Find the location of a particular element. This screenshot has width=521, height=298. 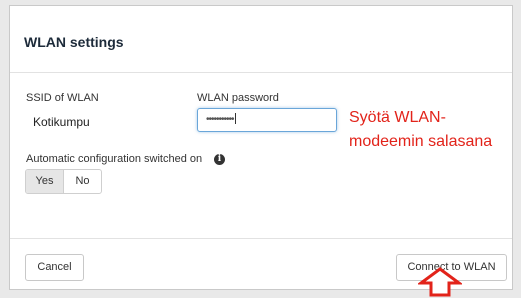

toggle-no-button: No is located at coordinates (82, 181).